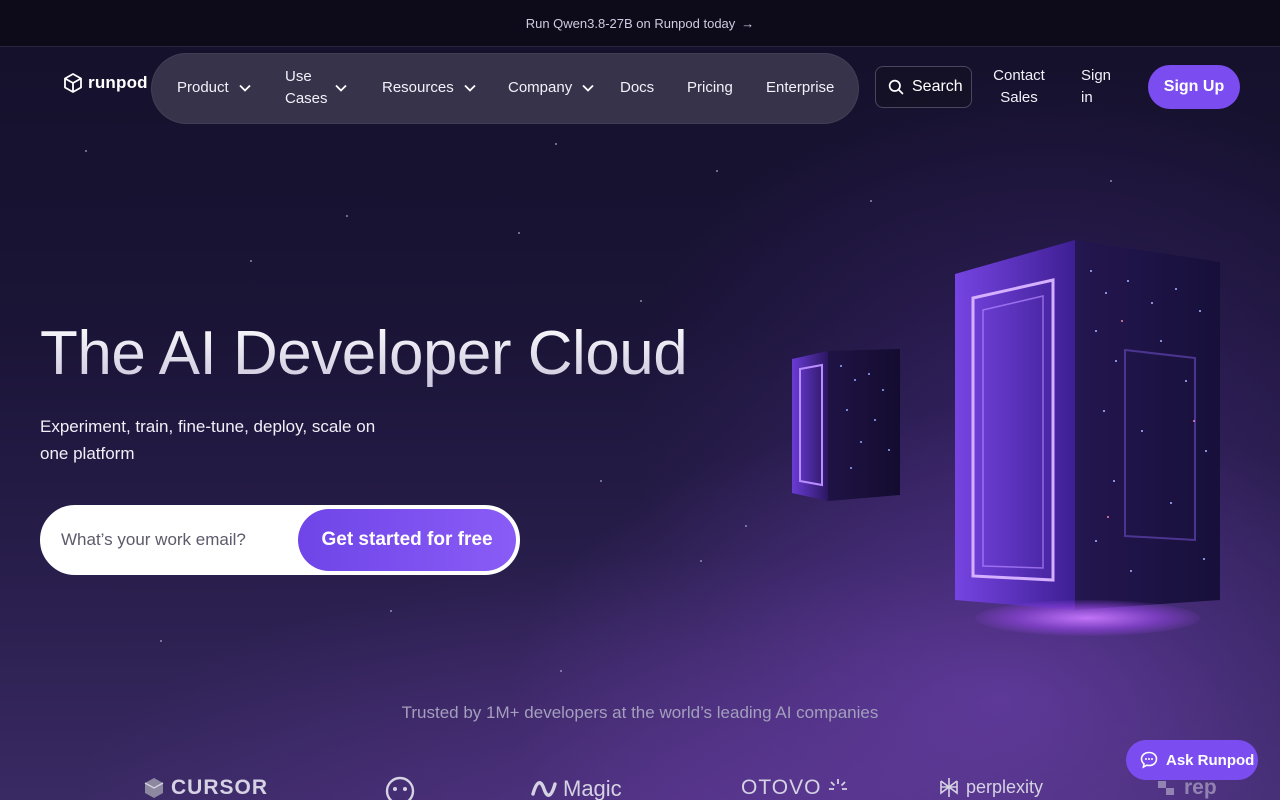  Describe the element at coordinates (1194, 87) in the screenshot. I see `sign-up-button: Sign Up` at that location.